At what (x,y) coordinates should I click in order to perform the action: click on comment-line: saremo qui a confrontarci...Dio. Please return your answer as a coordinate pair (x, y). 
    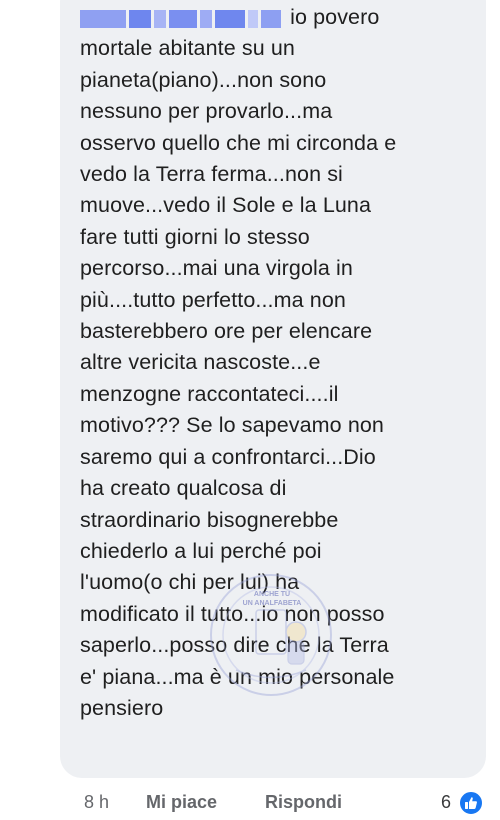
    Looking at the image, I should click on (228, 456).